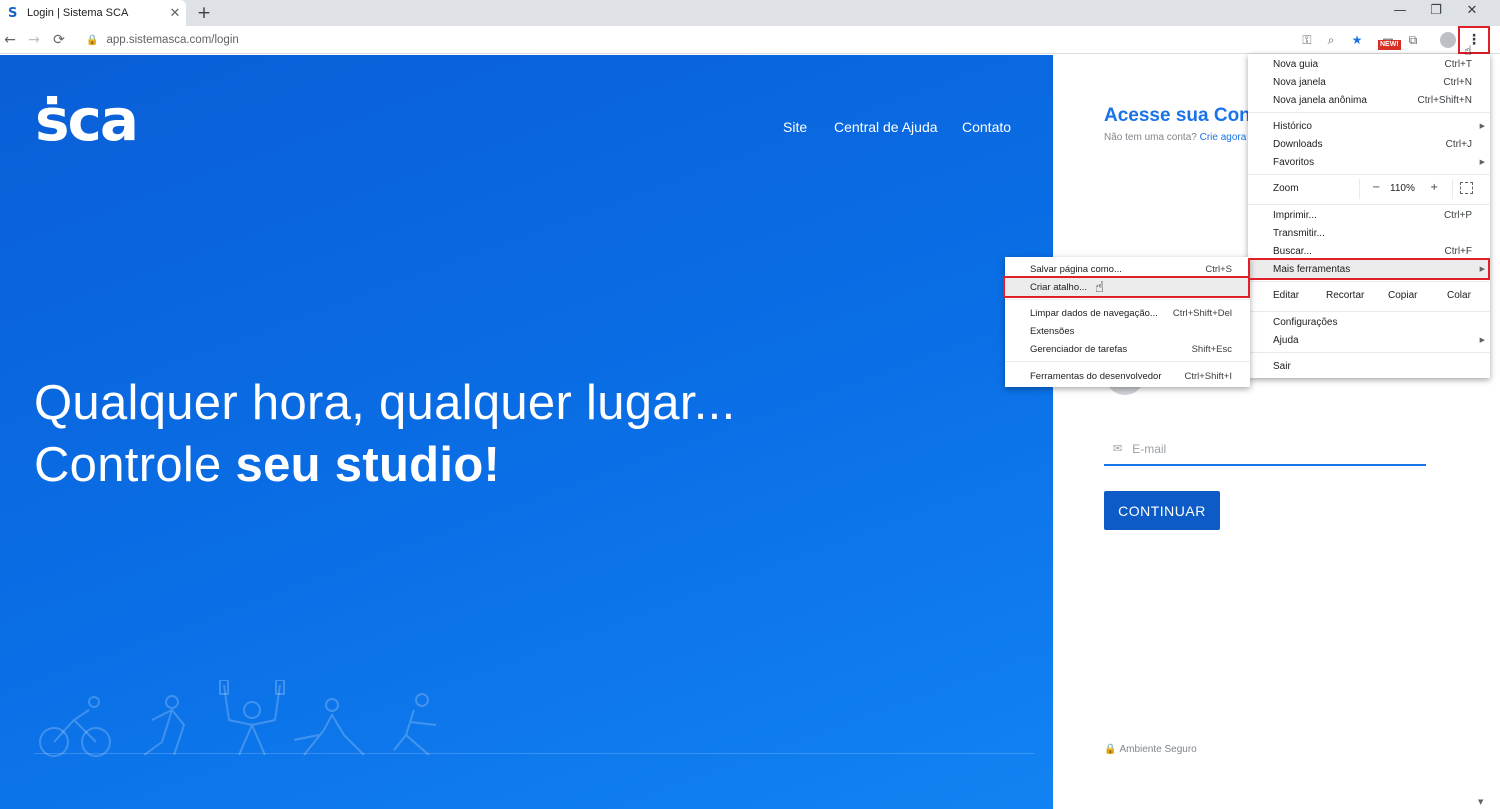 Image resolution: width=1500 pixels, height=809 pixels. I want to click on menu-shortcut: Ctrl+N, so click(1457, 82).